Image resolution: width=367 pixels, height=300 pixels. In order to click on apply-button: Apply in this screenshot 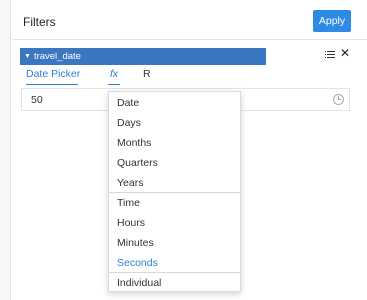, I will do `click(332, 21)`.